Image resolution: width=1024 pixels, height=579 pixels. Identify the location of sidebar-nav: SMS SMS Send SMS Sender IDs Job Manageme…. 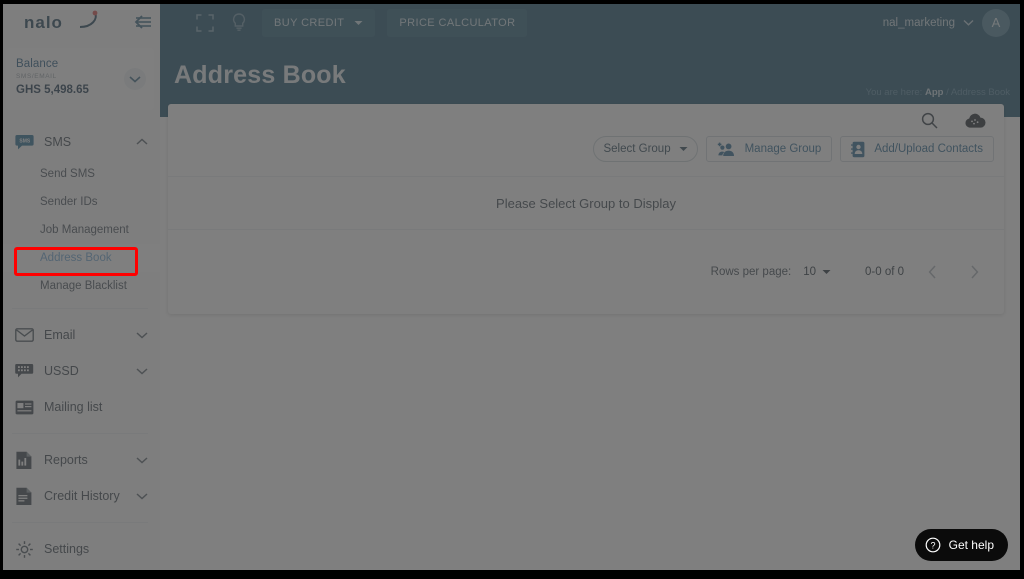
(80, 351).